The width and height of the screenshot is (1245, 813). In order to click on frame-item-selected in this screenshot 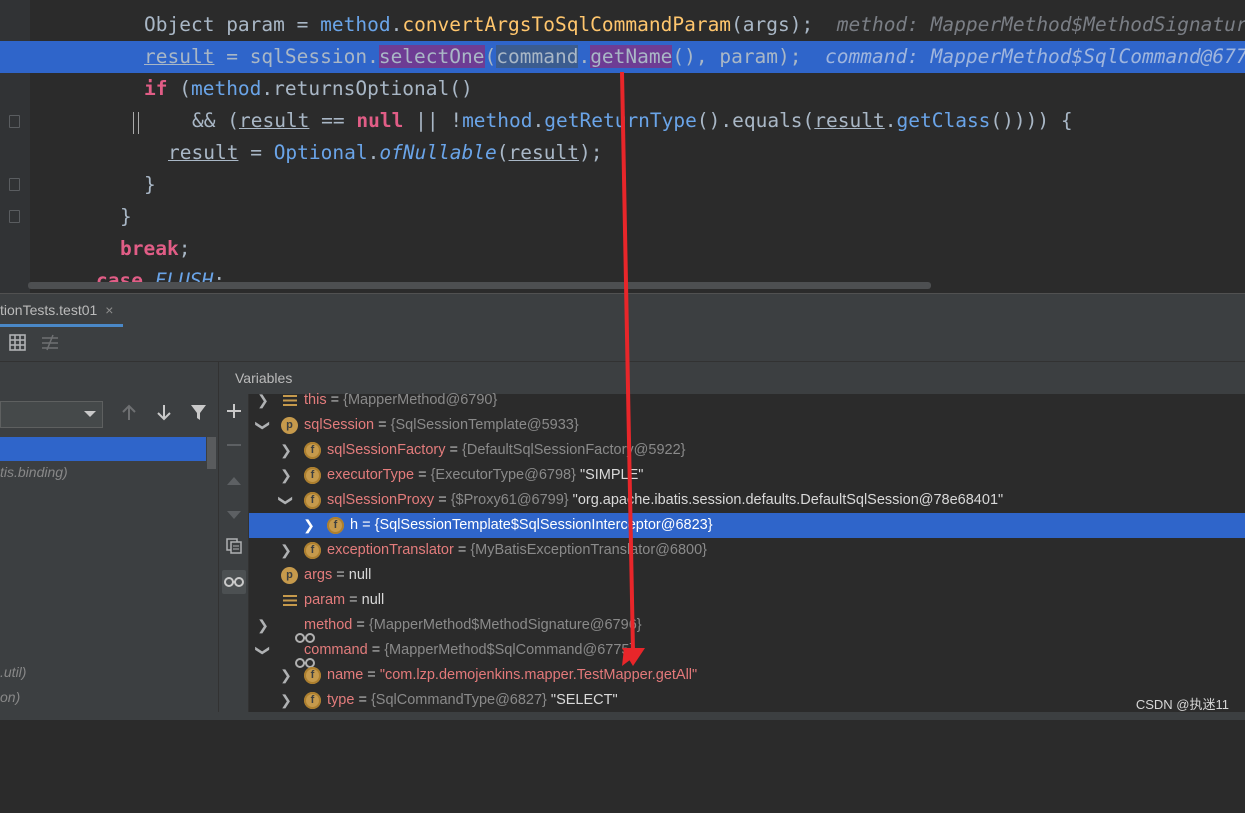, I will do `click(103, 449)`.